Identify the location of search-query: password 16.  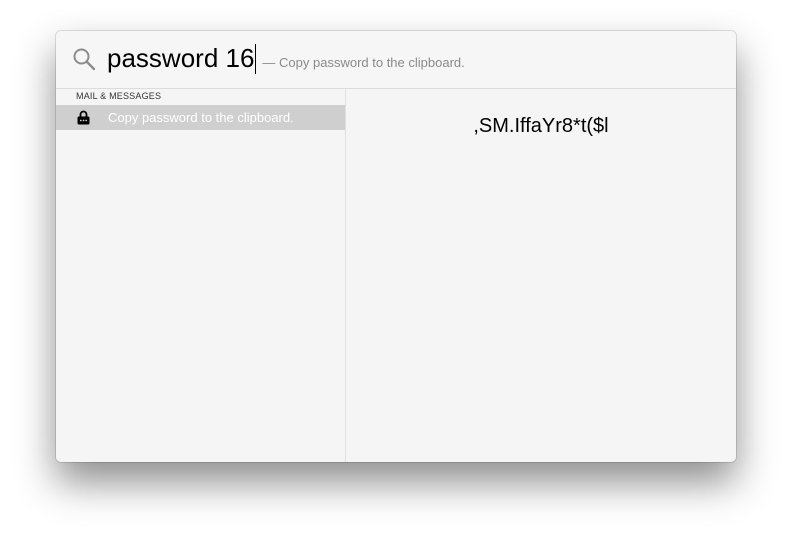
(181, 58).